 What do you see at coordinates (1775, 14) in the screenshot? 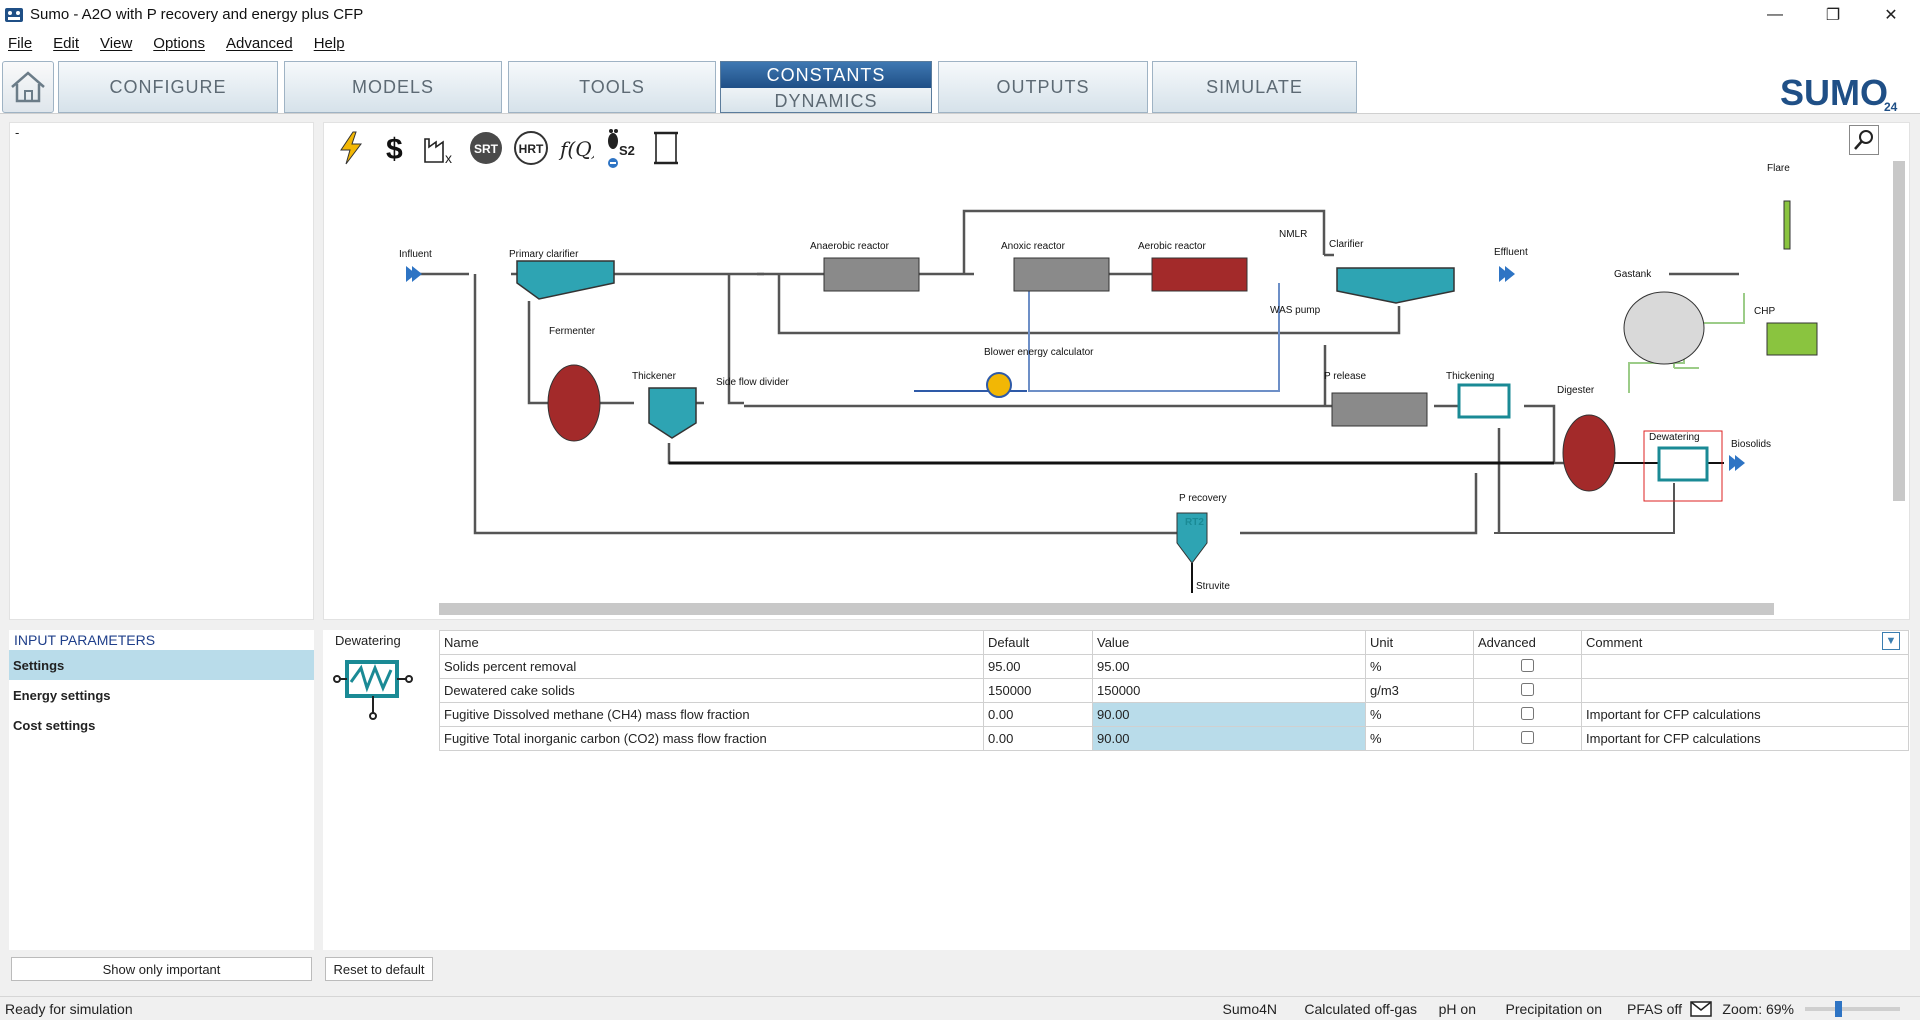
I see `minimize-button: —` at bounding box center [1775, 14].